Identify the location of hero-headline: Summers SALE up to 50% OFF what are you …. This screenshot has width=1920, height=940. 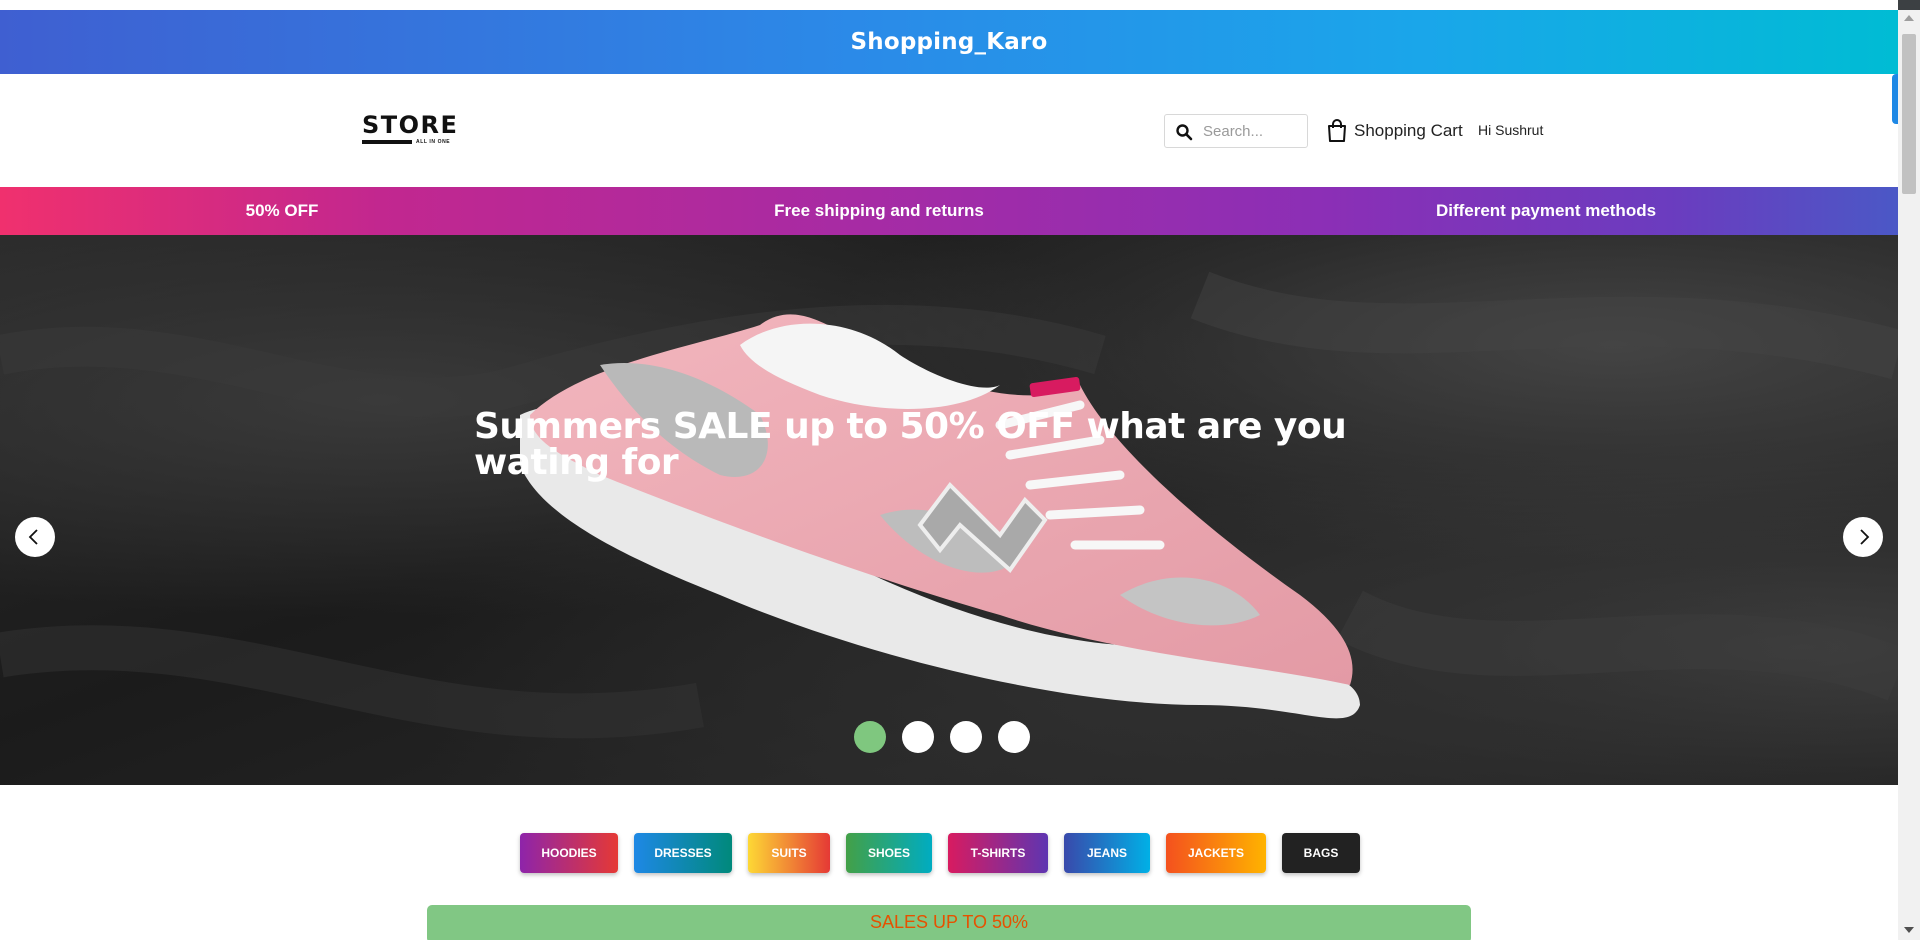
(910, 444).